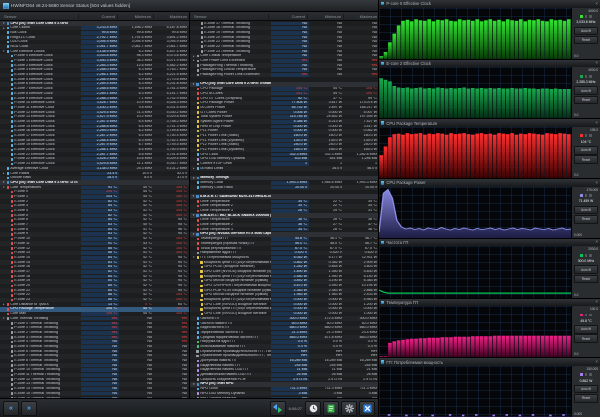  Describe the element at coordinates (94, 370) in the screenshot. I see `sensor-row: P-core 10 Thermal Throttling No No No` at that location.